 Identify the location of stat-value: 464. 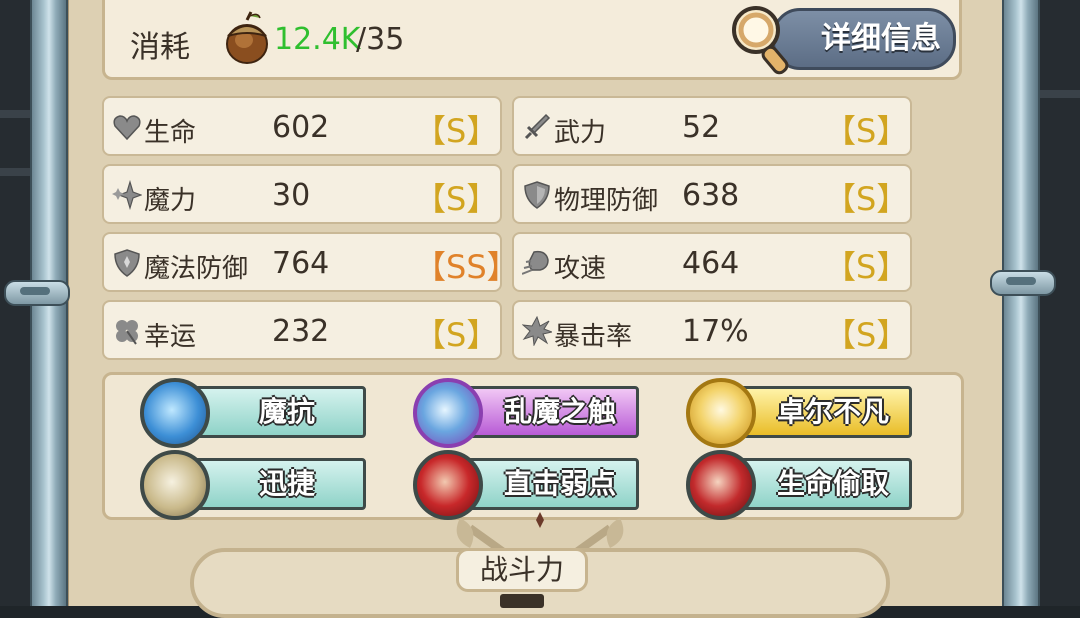
(711, 263).